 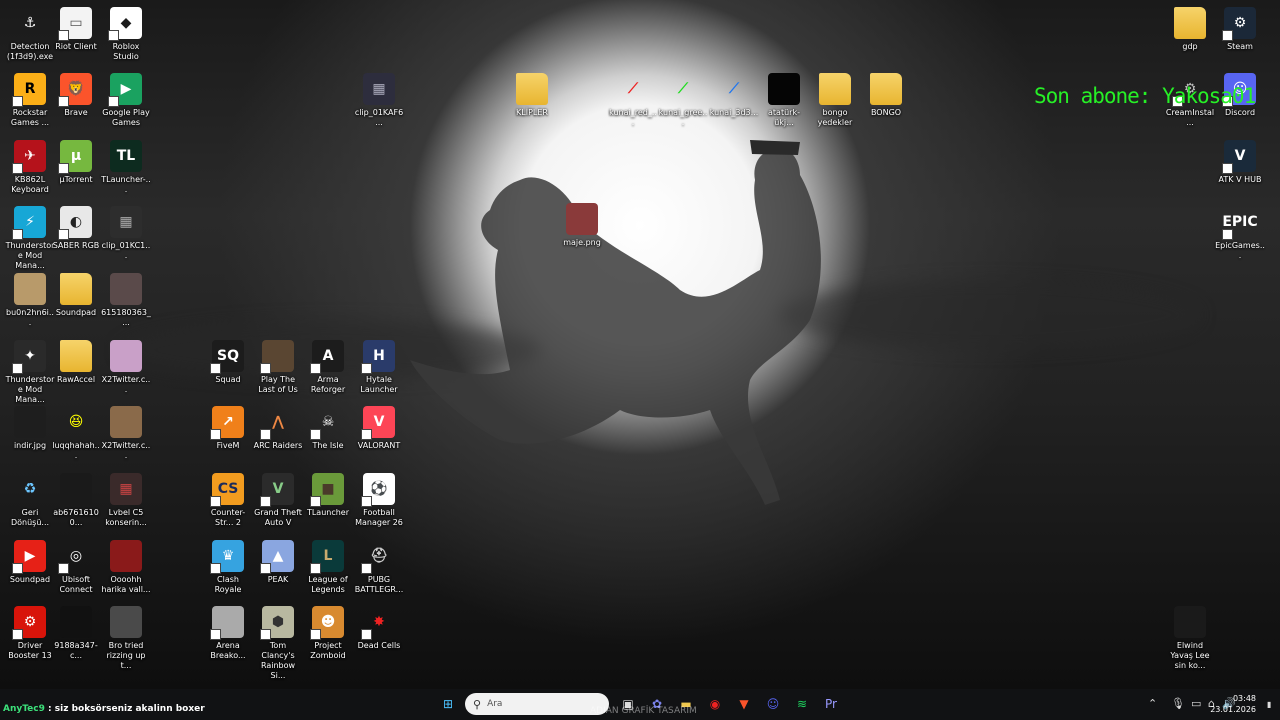 What do you see at coordinates (228, 584) in the screenshot?
I see `desktop-icon-label: Clash Royale` at bounding box center [228, 584].